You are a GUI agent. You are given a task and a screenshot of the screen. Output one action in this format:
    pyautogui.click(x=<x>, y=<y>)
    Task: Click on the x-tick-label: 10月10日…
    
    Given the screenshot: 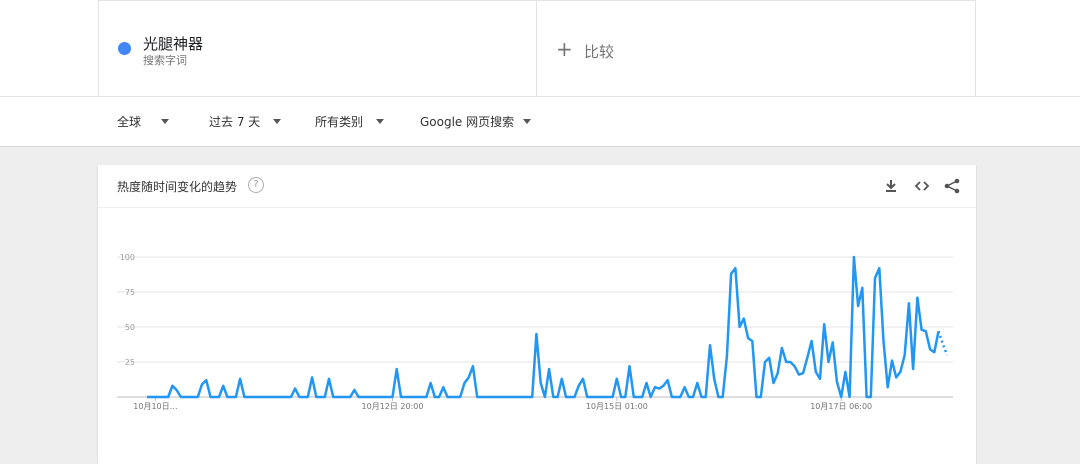 What is the action you would take?
    pyautogui.click(x=155, y=406)
    